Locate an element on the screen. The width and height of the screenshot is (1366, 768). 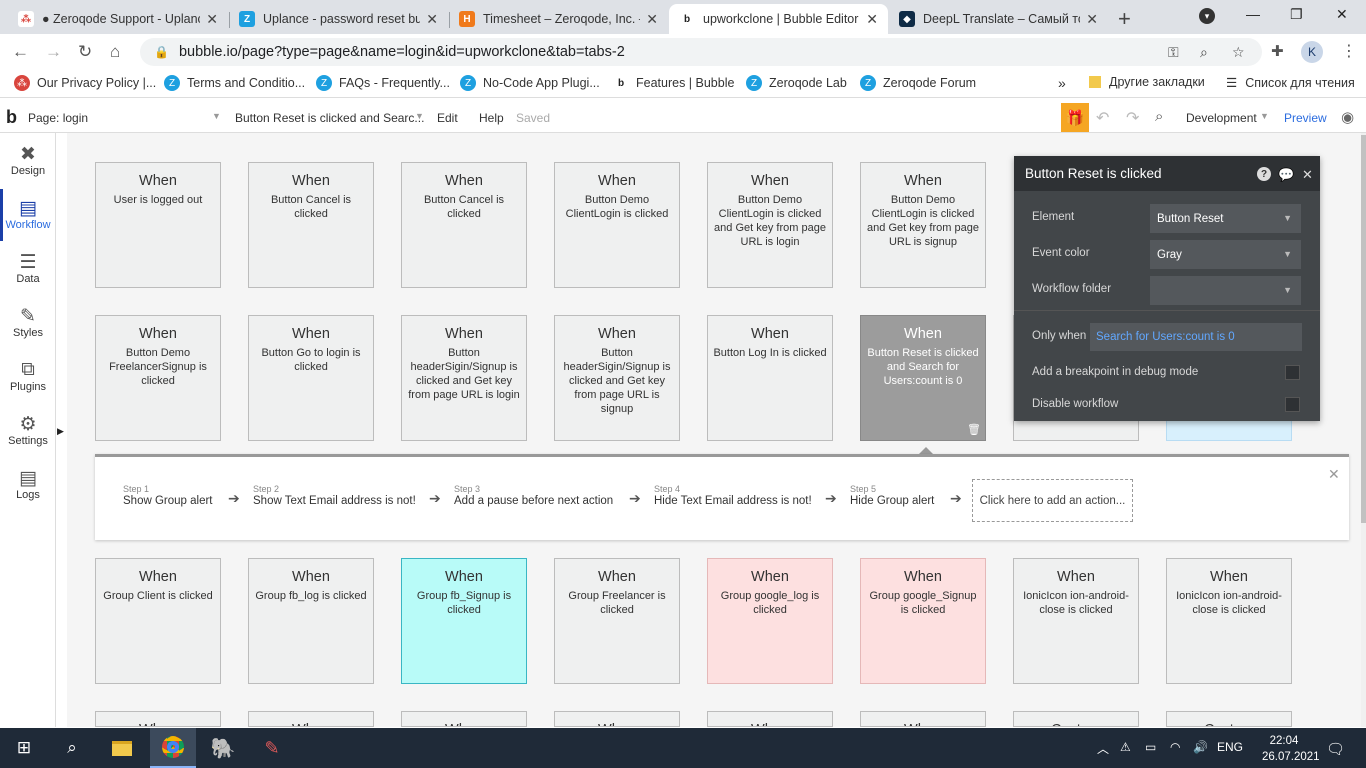
reload-icon: ↻ is located at coordinates (85, 52).